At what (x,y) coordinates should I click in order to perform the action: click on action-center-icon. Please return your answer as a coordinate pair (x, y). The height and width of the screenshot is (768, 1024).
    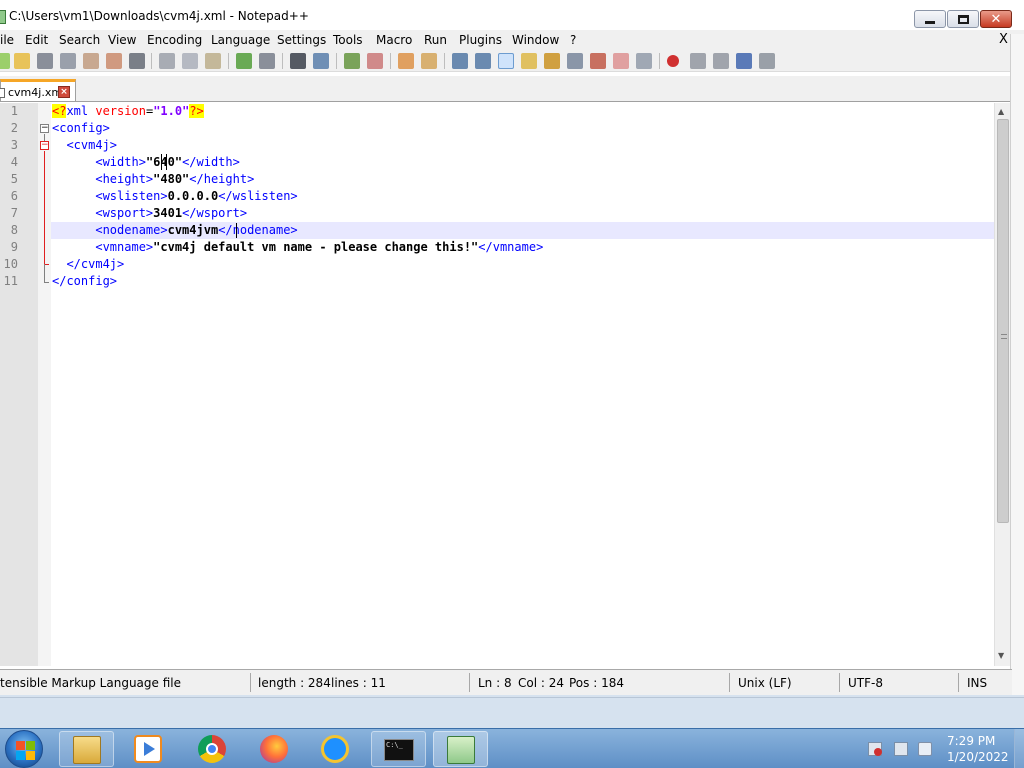
    Looking at the image, I should click on (875, 749).